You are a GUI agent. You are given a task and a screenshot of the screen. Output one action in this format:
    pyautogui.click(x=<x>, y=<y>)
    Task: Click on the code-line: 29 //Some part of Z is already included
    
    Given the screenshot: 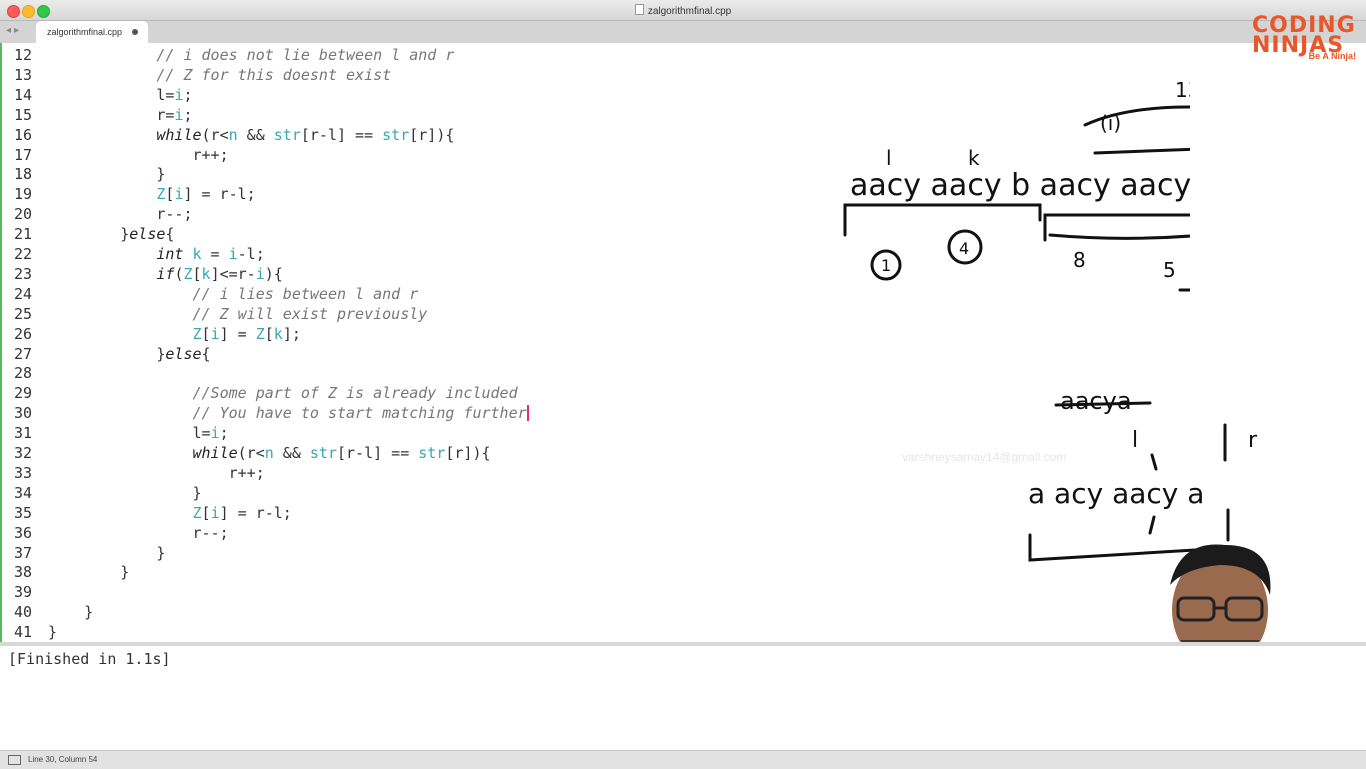 What is the action you would take?
    pyautogui.click(x=259, y=394)
    